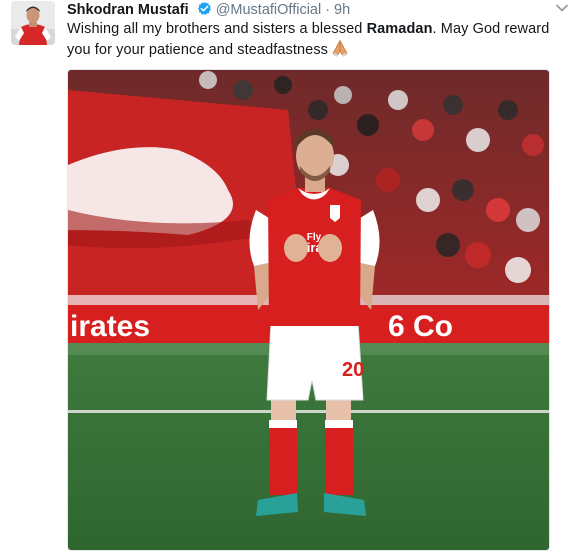  Describe the element at coordinates (204, 11) in the screenshot. I see `verified-badge-icon` at that location.